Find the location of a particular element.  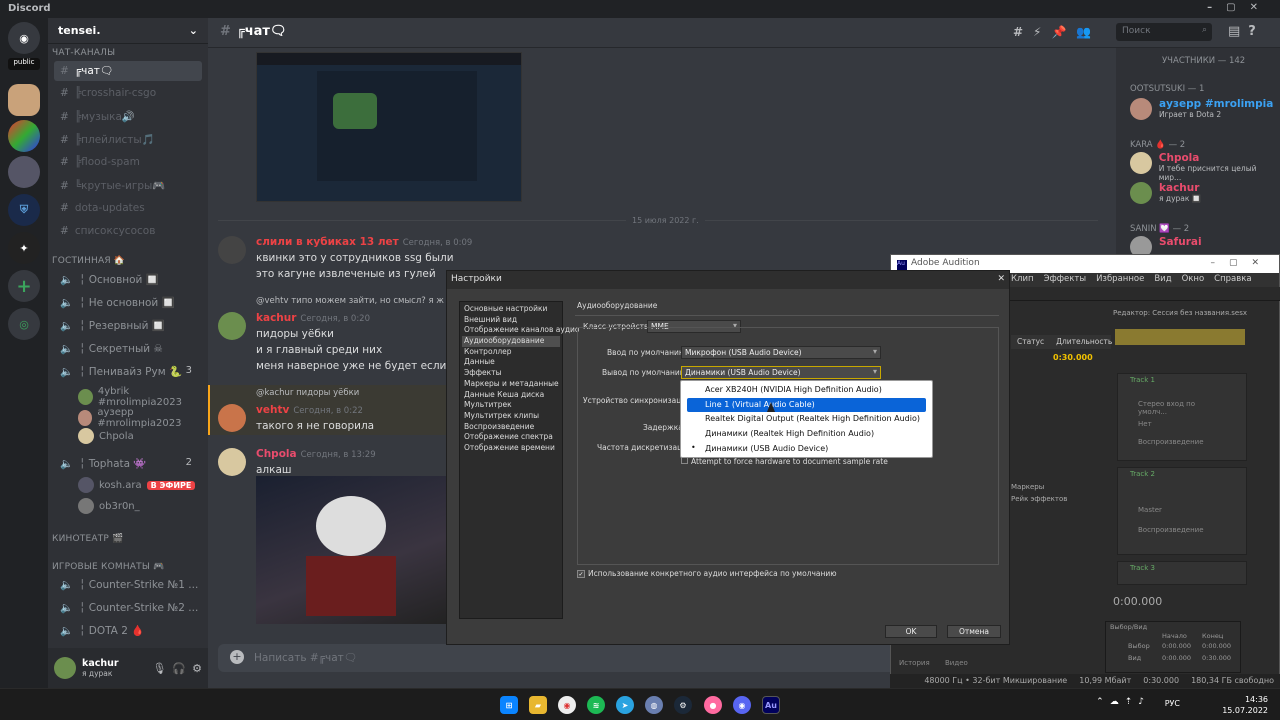

channel-playlists: # ╠плейлисты🎵 is located at coordinates (128, 140).